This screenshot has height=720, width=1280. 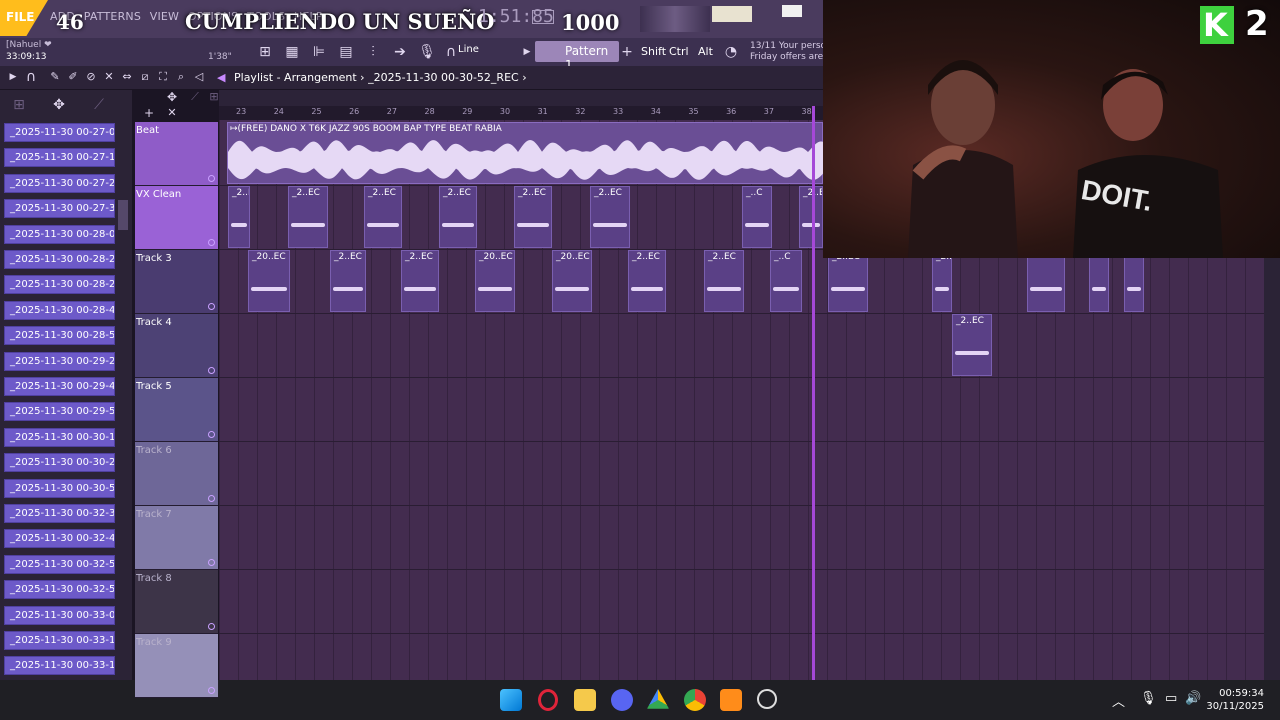 What do you see at coordinates (59, 310) in the screenshot?
I see `browser-clip-item: _2025-11-30 00-28-41_R` at bounding box center [59, 310].